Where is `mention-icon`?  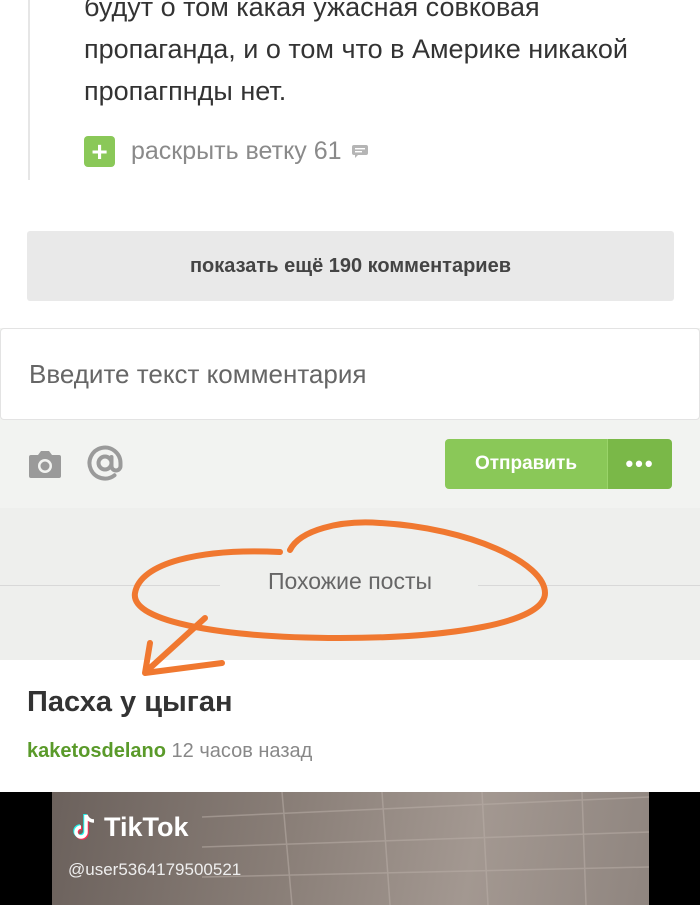
mention-icon is located at coordinates (105, 463).